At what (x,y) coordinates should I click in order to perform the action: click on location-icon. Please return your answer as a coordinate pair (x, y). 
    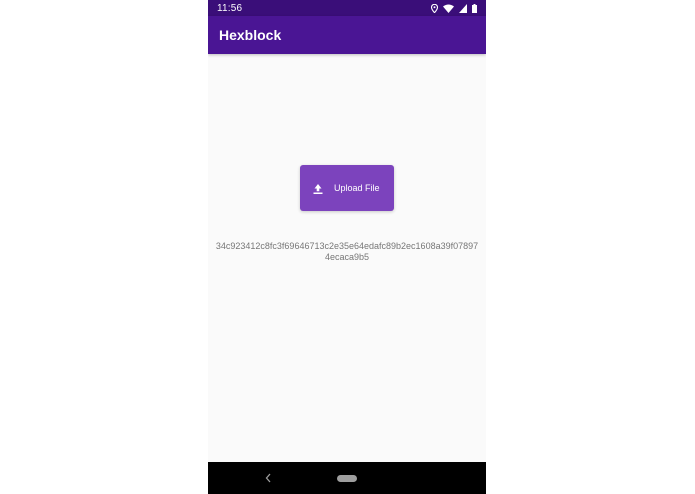
    Looking at the image, I should click on (434, 8).